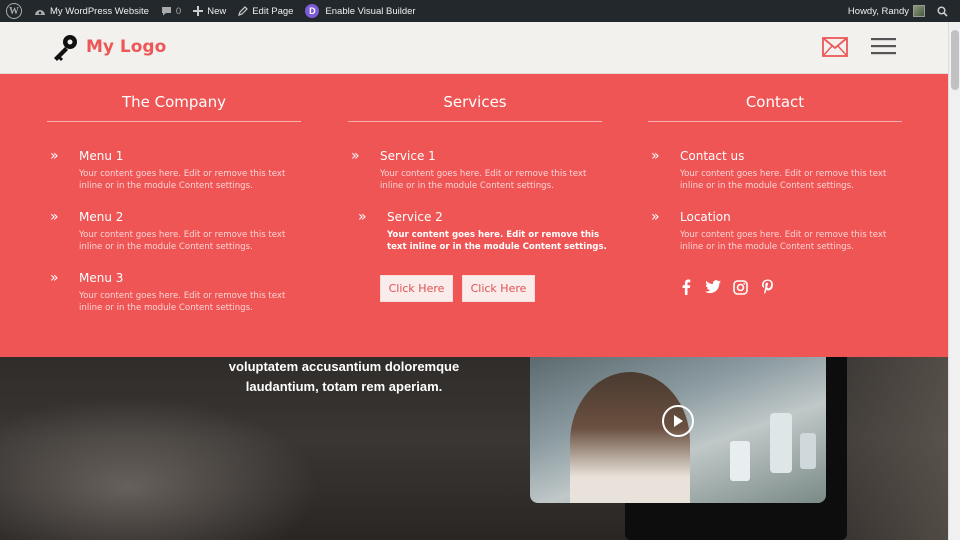 The image size is (960, 540). I want to click on twitter-icon, so click(713, 287).